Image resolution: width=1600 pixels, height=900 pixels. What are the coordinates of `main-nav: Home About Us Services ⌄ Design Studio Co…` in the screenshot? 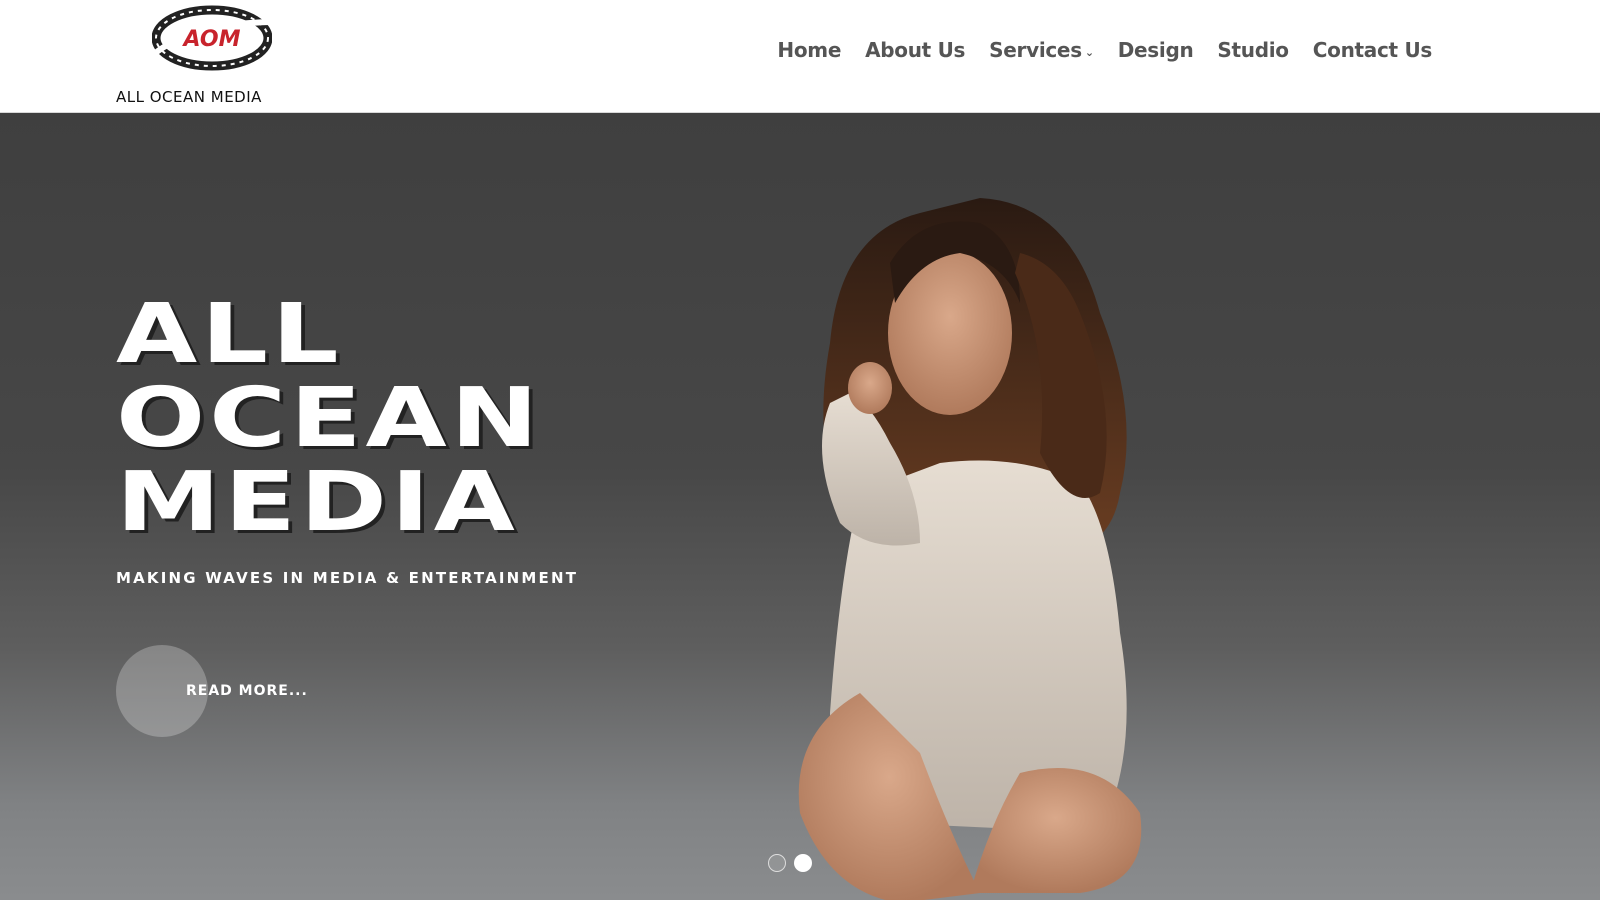 It's located at (1104, 50).